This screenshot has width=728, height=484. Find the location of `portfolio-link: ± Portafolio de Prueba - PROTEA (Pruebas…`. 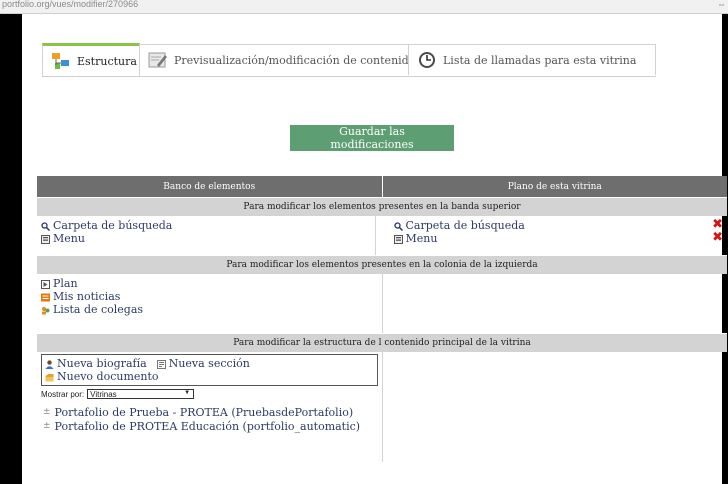

portfolio-link: ± Portafolio de Prueba - PROTEA (Pruebas… is located at coordinates (209, 412).